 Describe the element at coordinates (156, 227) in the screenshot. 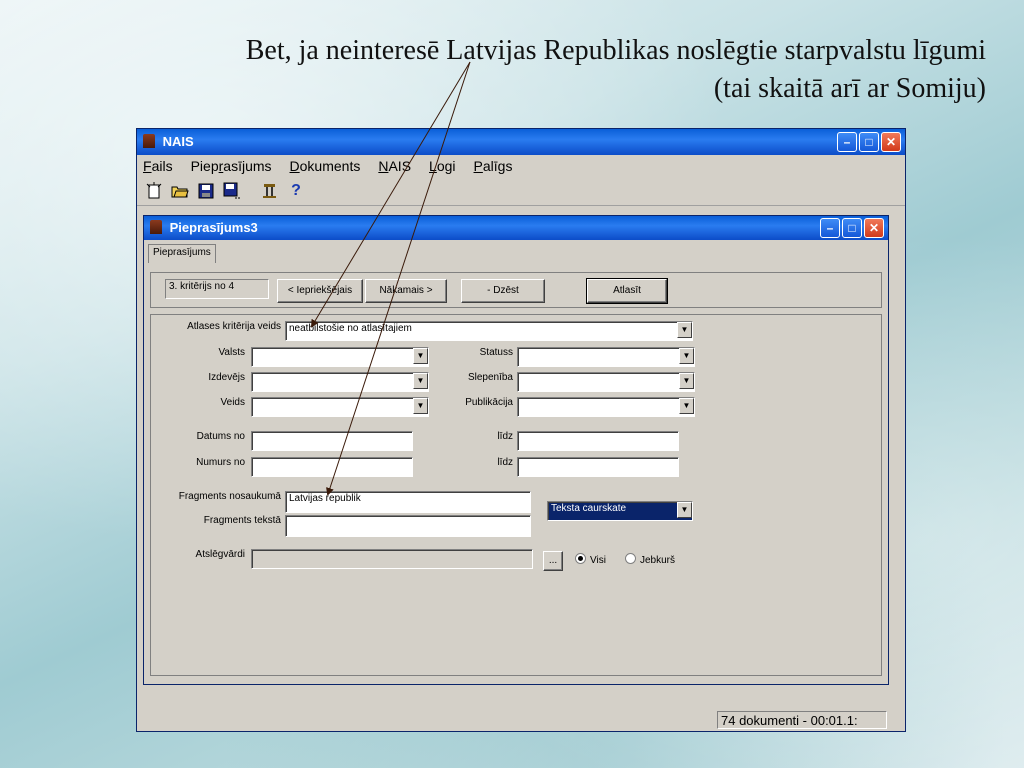

I see `child-app-icon` at that location.